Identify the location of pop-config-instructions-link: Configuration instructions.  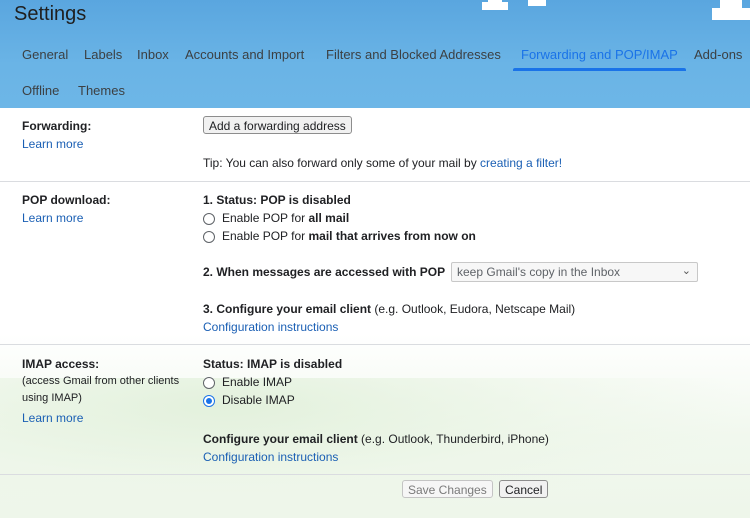
(270, 327).